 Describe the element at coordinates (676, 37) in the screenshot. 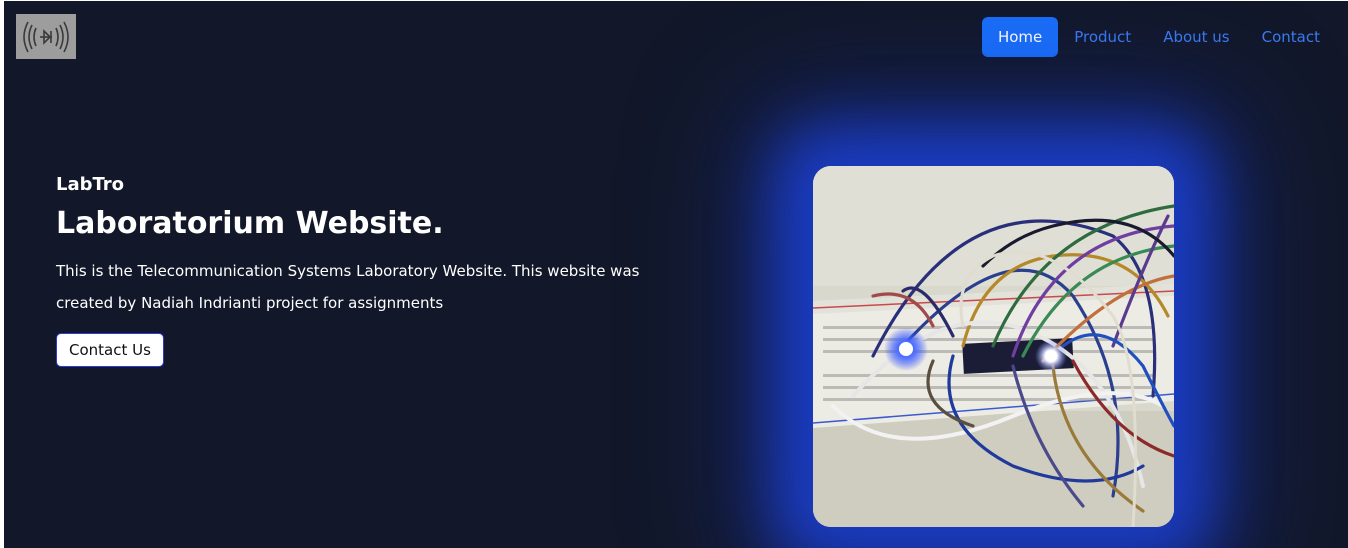

I see `navbar: Home Product About us Contact` at that location.